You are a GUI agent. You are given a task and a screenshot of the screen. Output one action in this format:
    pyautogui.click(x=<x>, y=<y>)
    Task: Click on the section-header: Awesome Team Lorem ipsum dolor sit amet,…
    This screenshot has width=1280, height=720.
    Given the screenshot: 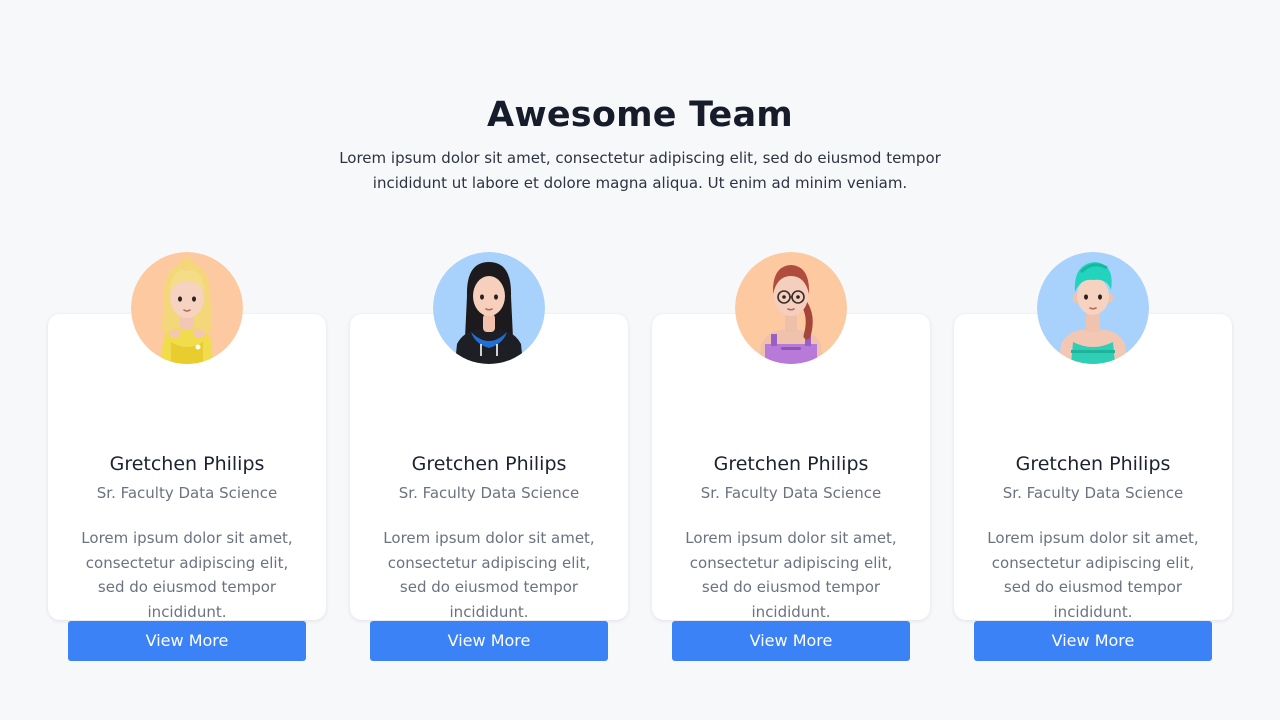 What is the action you would take?
    pyautogui.click(x=640, y=145)
    